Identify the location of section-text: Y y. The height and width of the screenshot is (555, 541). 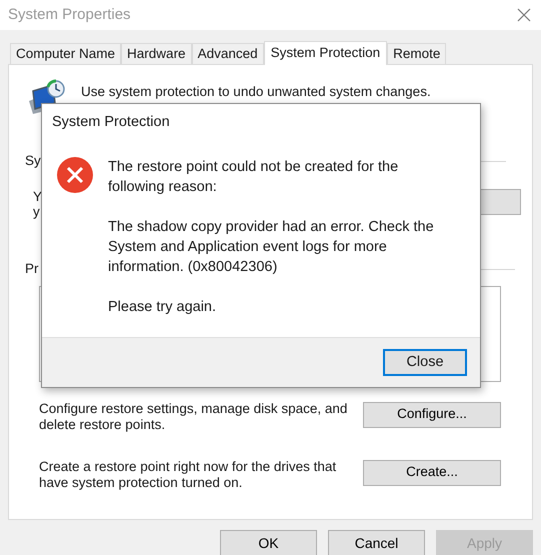
(37, 204).